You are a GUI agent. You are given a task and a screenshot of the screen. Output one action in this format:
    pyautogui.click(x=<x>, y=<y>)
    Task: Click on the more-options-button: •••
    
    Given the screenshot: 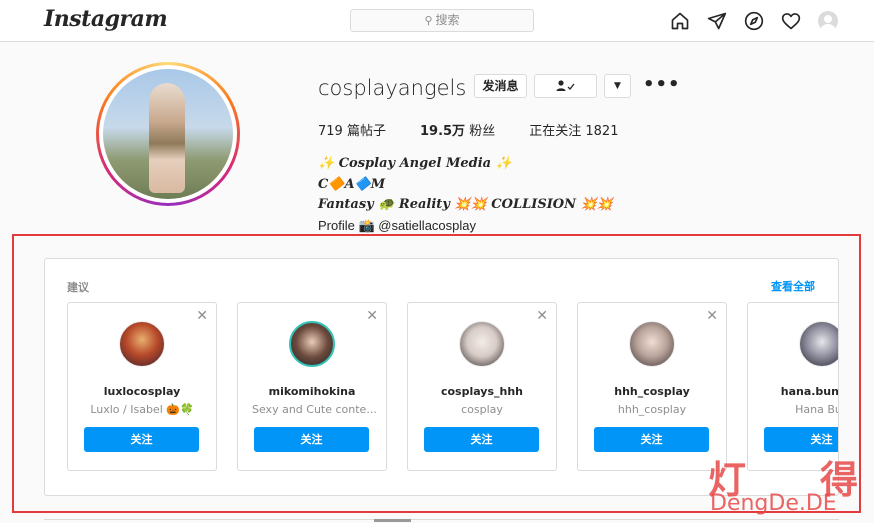 What is the action you would take?
    pyautogui.click(x=661, y=86)
    